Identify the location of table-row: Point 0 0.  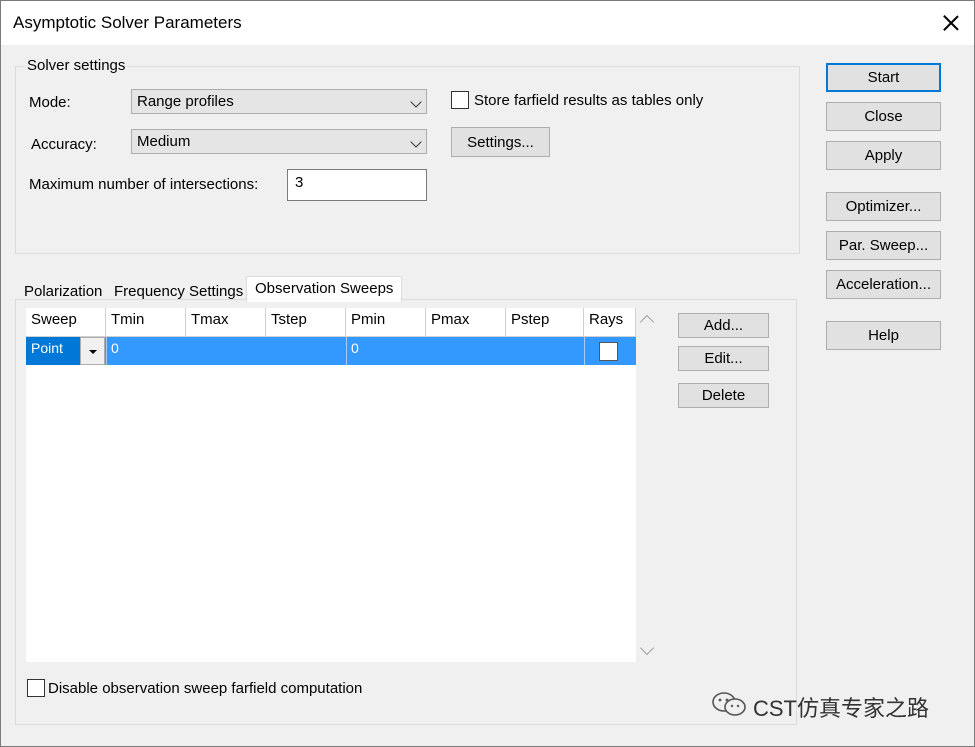
(331, 351).